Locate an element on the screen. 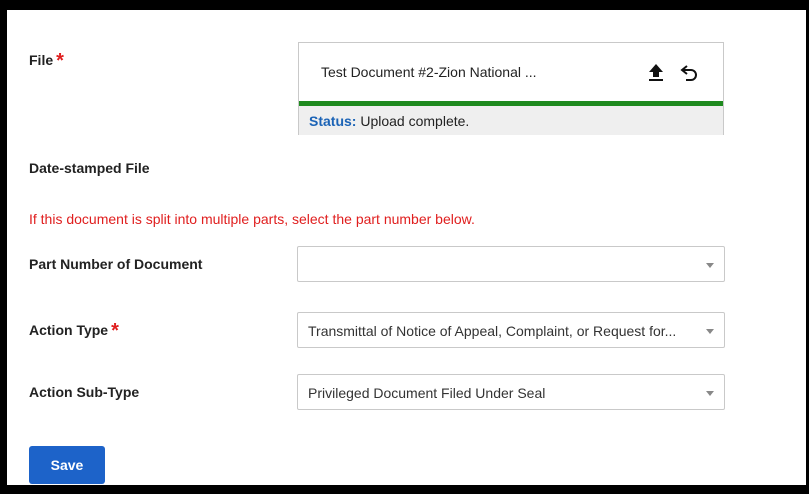 This screenshot has height=494, width=809. upload-icon is located at coordinates (656, 72).